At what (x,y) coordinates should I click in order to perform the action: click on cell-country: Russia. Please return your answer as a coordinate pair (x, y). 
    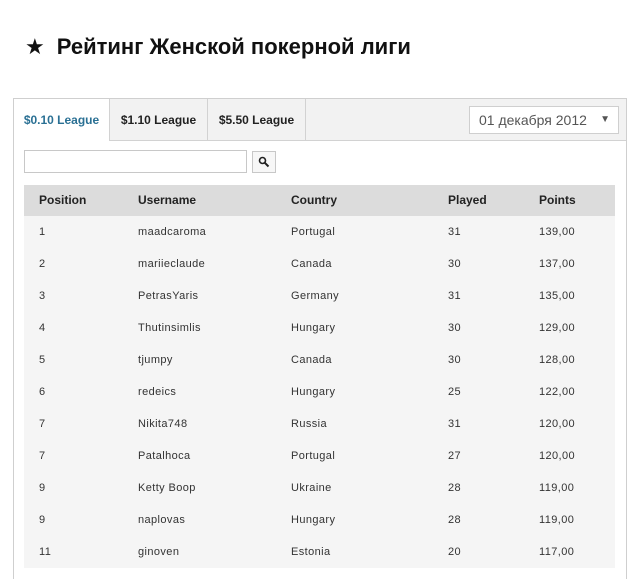
    Looking at the image, I should click on (309, 424).